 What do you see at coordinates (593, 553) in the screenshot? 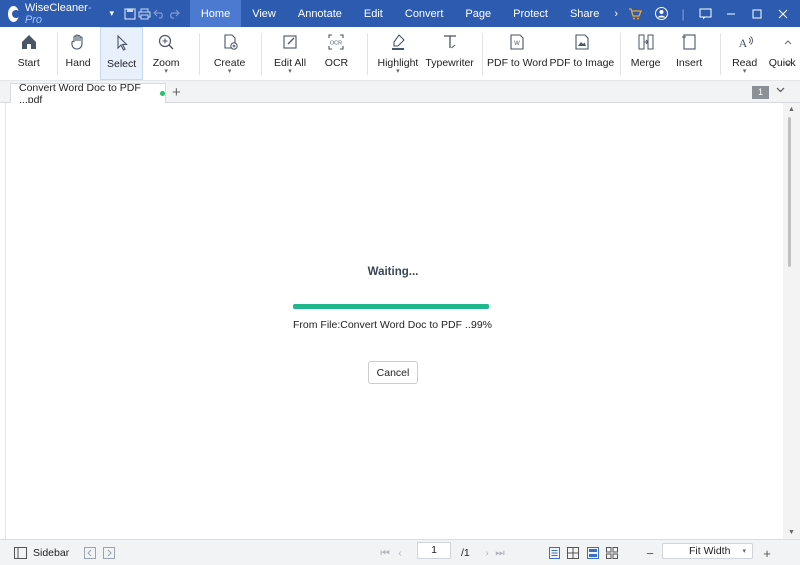
I see `continuous-view-icon` at bounding box center [593, 553].